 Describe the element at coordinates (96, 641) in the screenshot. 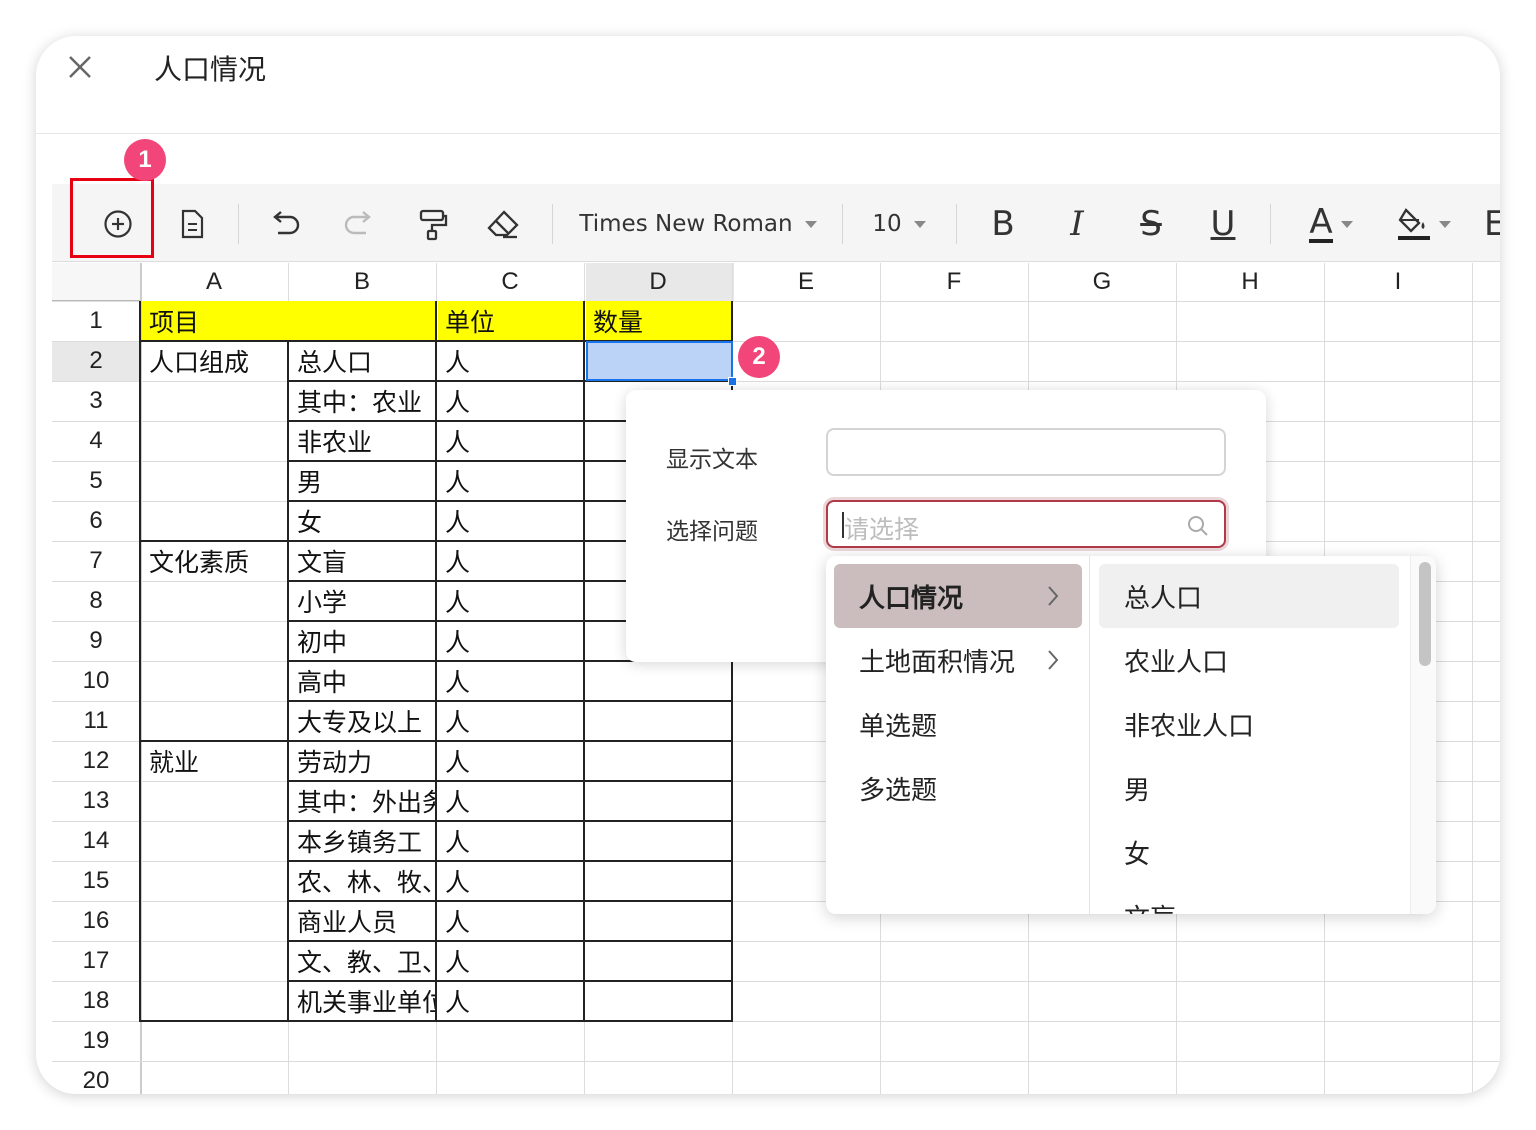

I see `row-header-9: 9` at that location.